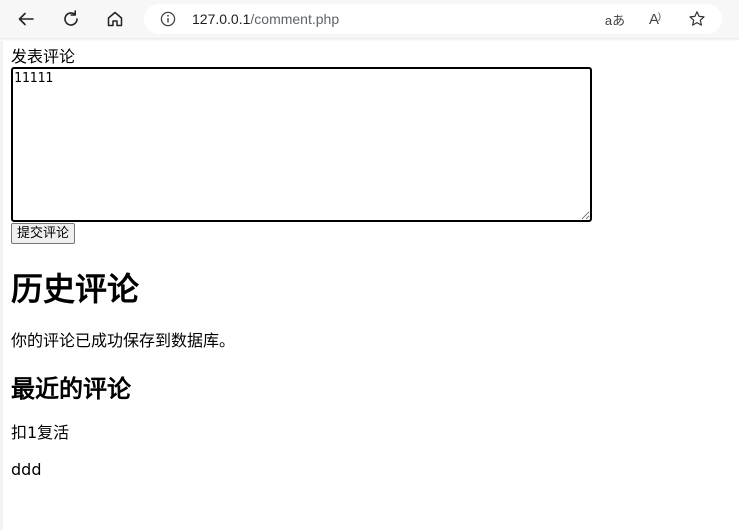 The width and height of the screenshot is (739, 530). I want to click on site-info-icon, so click(168, 21).